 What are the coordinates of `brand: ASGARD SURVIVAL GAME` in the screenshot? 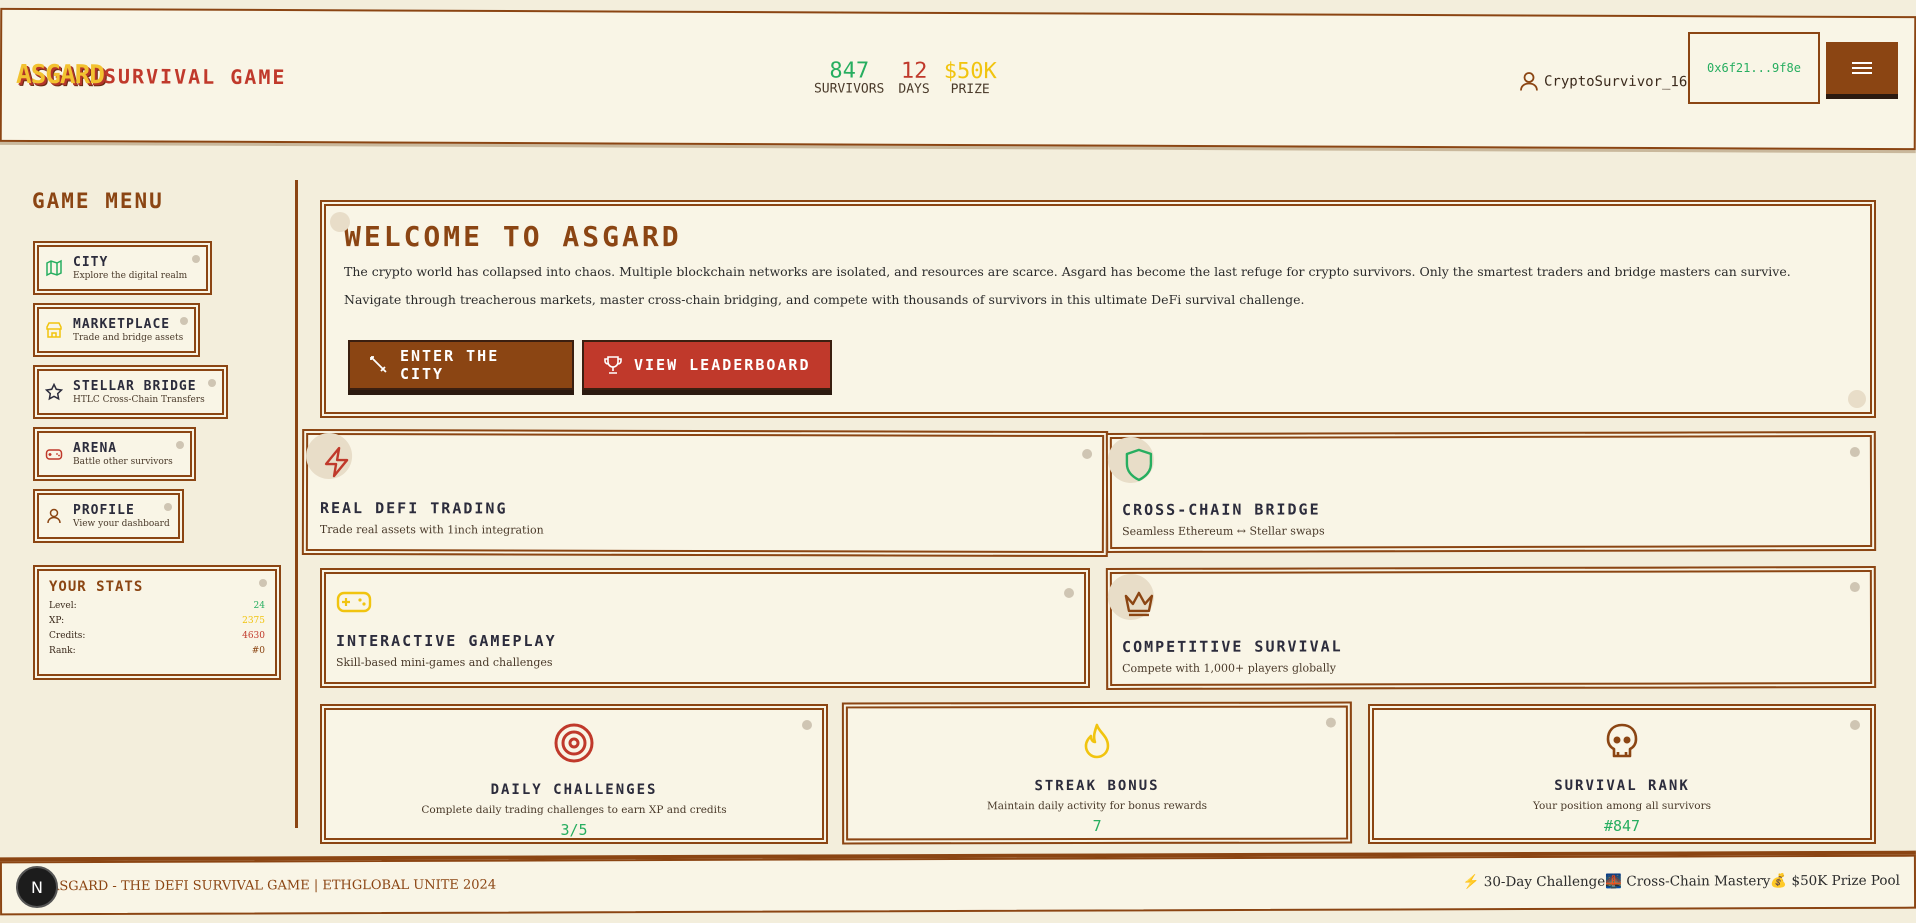 It's located at (151, 75).